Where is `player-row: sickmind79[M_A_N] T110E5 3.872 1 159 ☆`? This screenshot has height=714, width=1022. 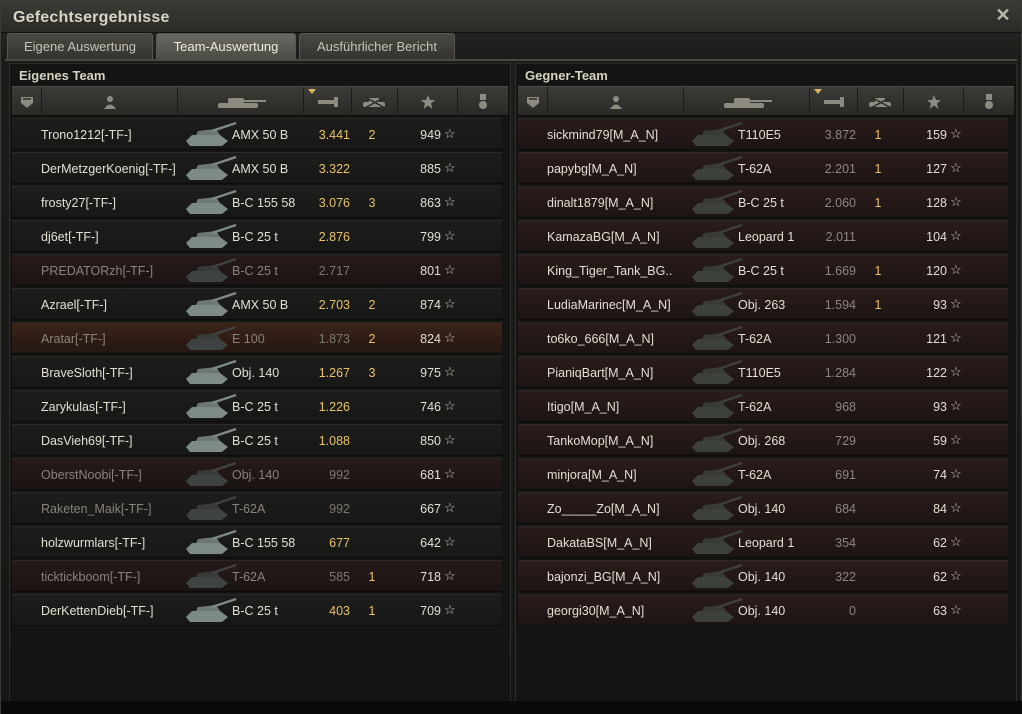
player-row: sickmind79[M_A_N] T110E5 3.872 1 159 ☆ is located at coordinates (763, 134).